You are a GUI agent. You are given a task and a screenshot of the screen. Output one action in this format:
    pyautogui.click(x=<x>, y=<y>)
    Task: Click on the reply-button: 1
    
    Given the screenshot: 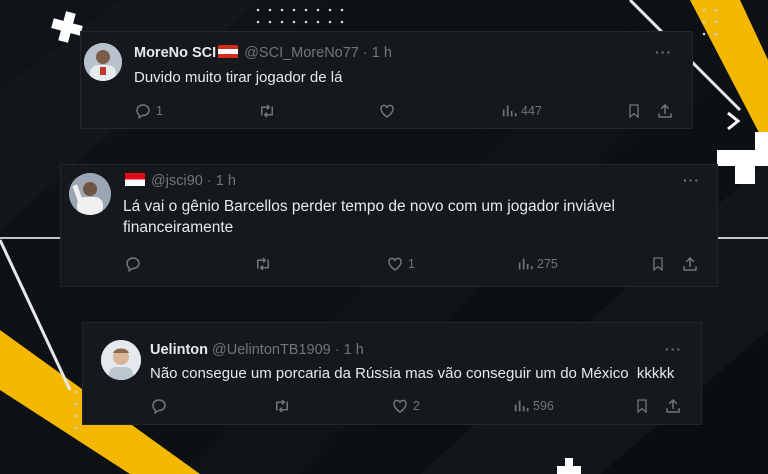 What is the action you would take?
    pyautogui.click(x=148, y=111)
    